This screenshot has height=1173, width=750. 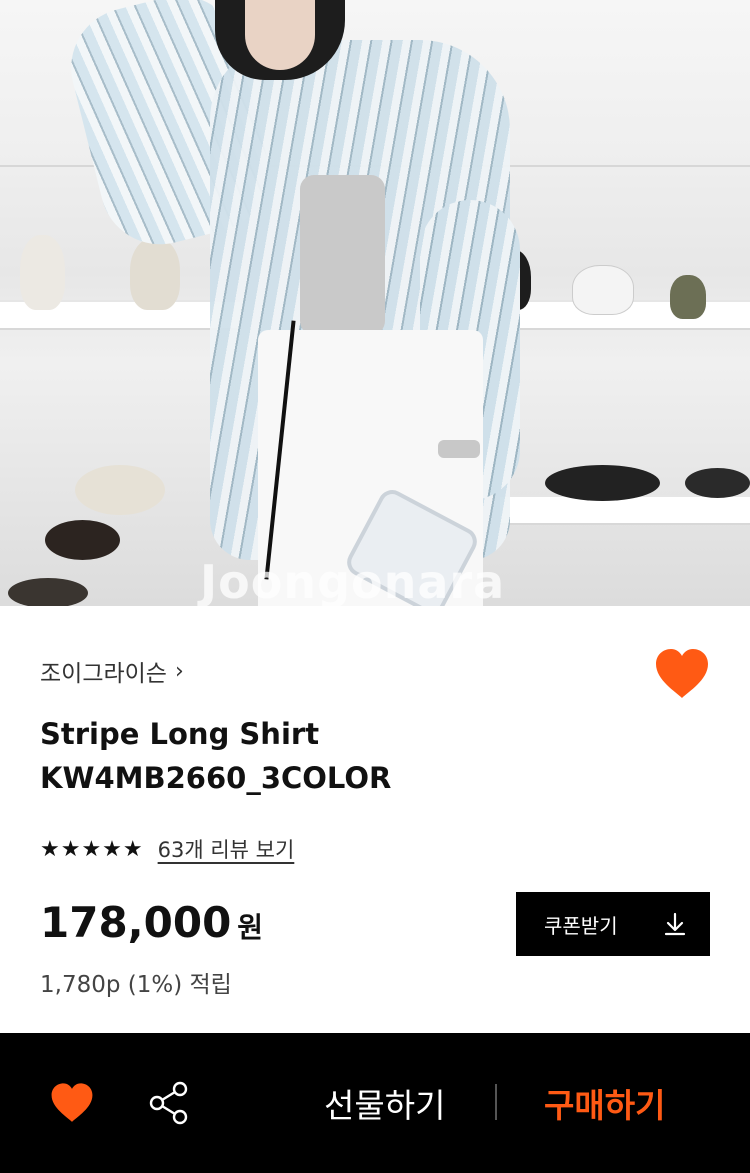 I want to click on price: 178,000 원, so click(x=151, y=922).